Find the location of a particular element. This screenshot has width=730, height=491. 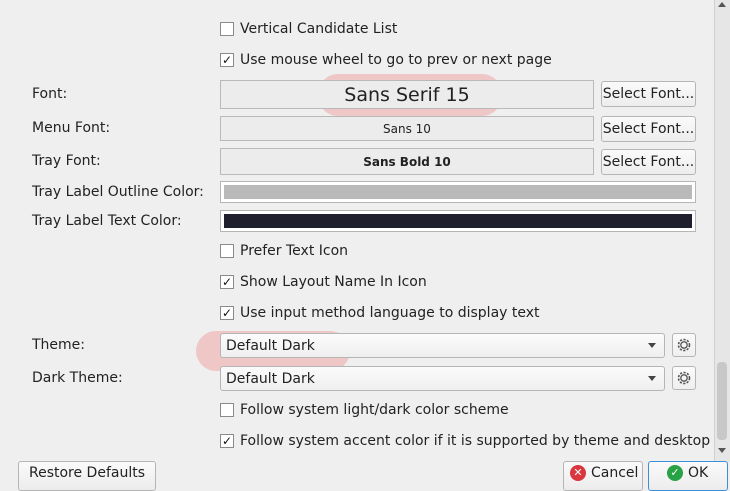

ok-label: OK is located at coordinates (698, 473).